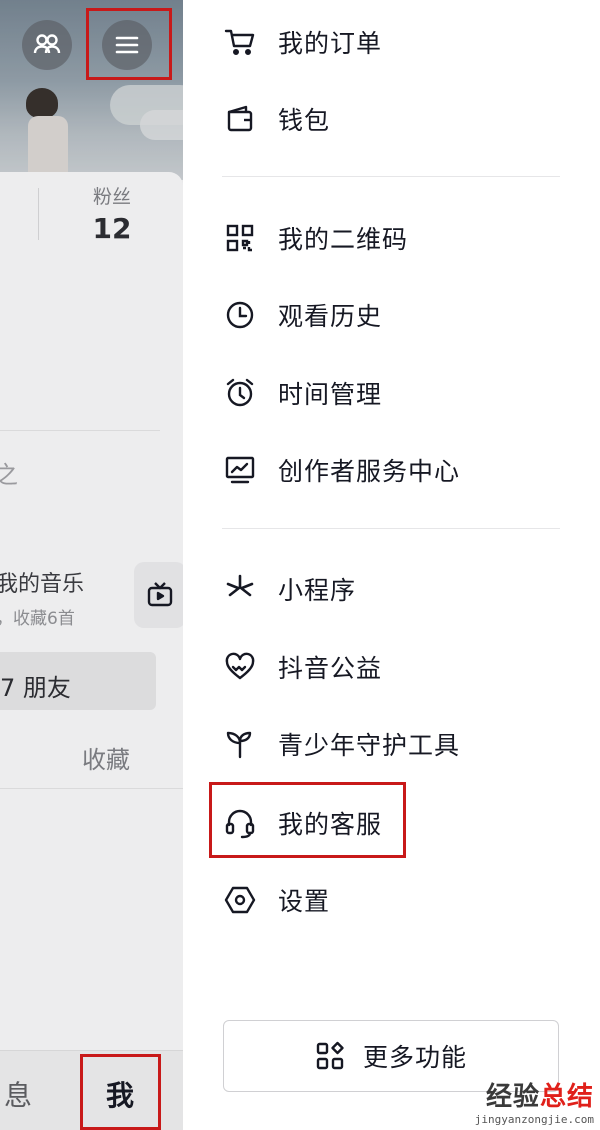 Image resolution: width=600 pixels, height=1130 pixels. What do you see at coordinates (240, 744) in the screenshot?
I see `sprout-icon` at bounding box center [240, 744].